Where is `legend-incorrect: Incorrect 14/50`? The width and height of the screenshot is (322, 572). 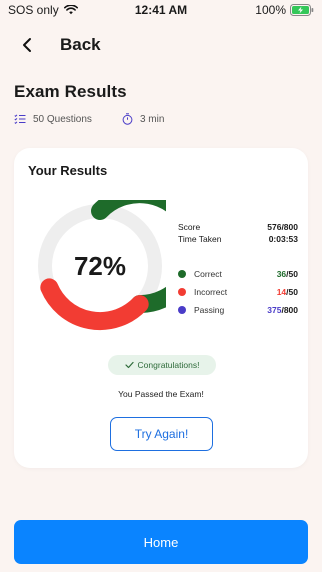
legend-incorrect: Incorrect 14/50 is located at coordinates (238, 292).